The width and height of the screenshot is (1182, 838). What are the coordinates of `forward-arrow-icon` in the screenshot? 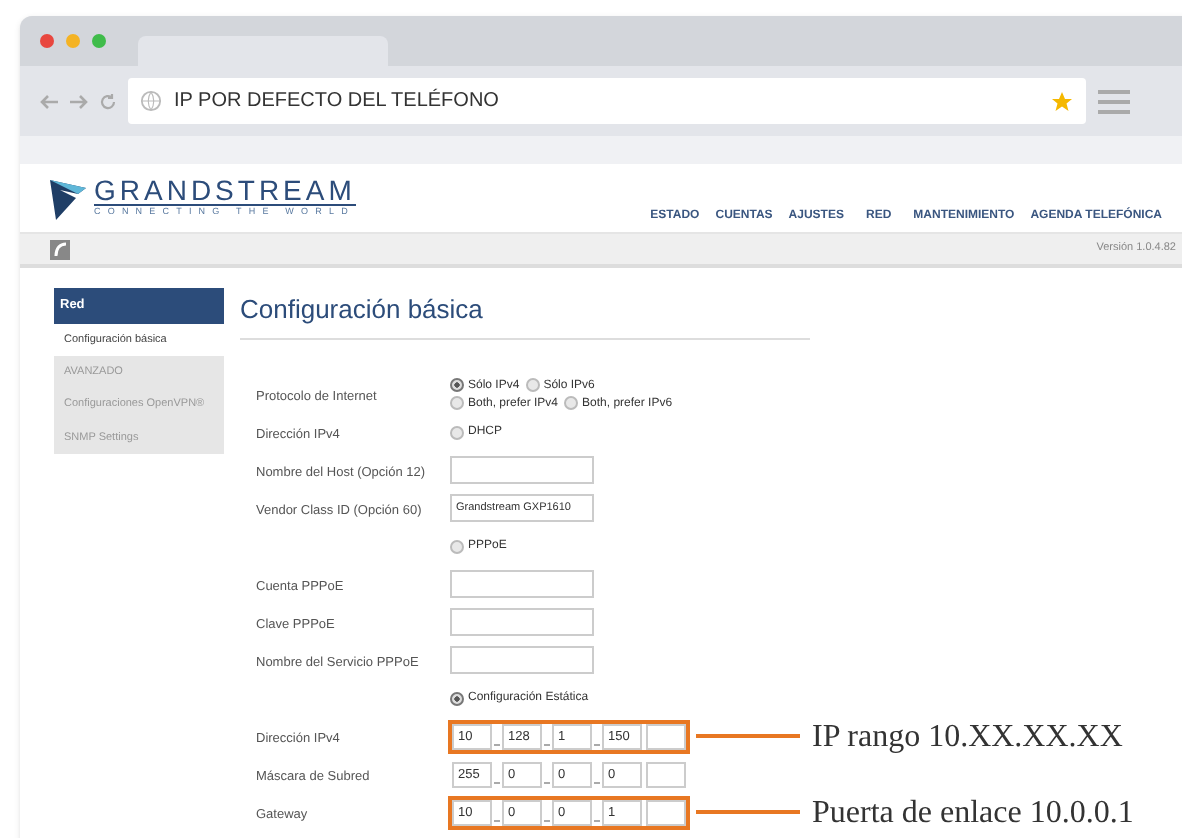 It's located at (79, 101).